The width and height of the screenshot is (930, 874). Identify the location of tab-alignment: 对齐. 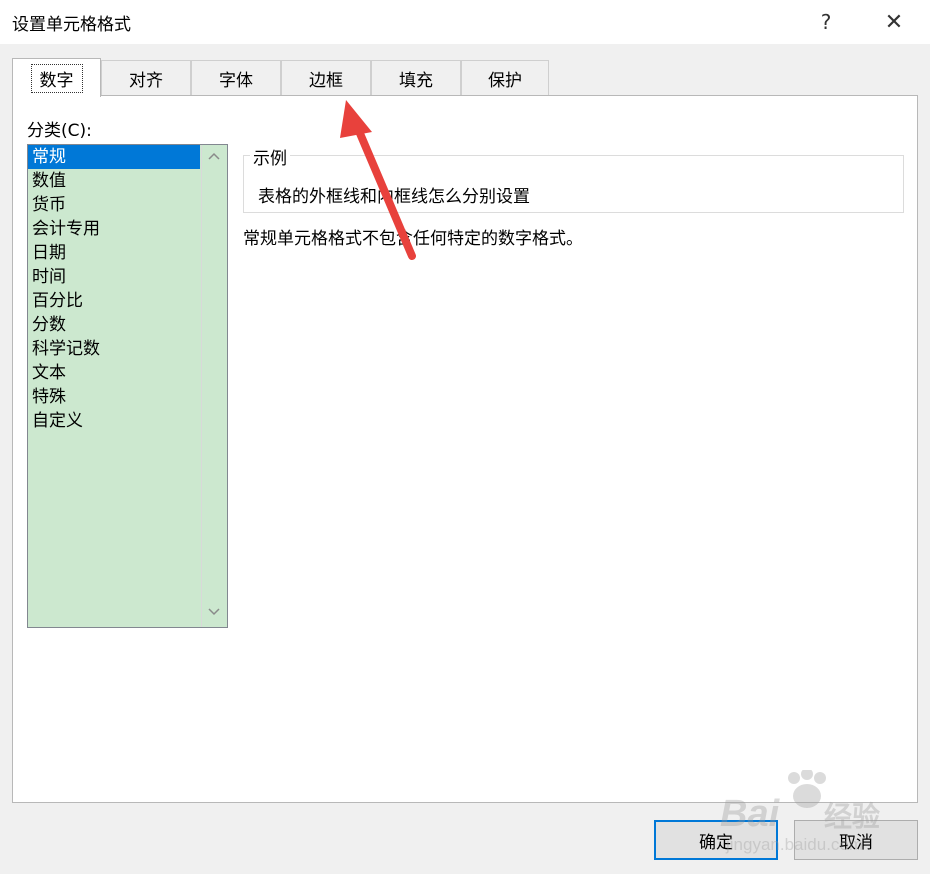
(146, 78).